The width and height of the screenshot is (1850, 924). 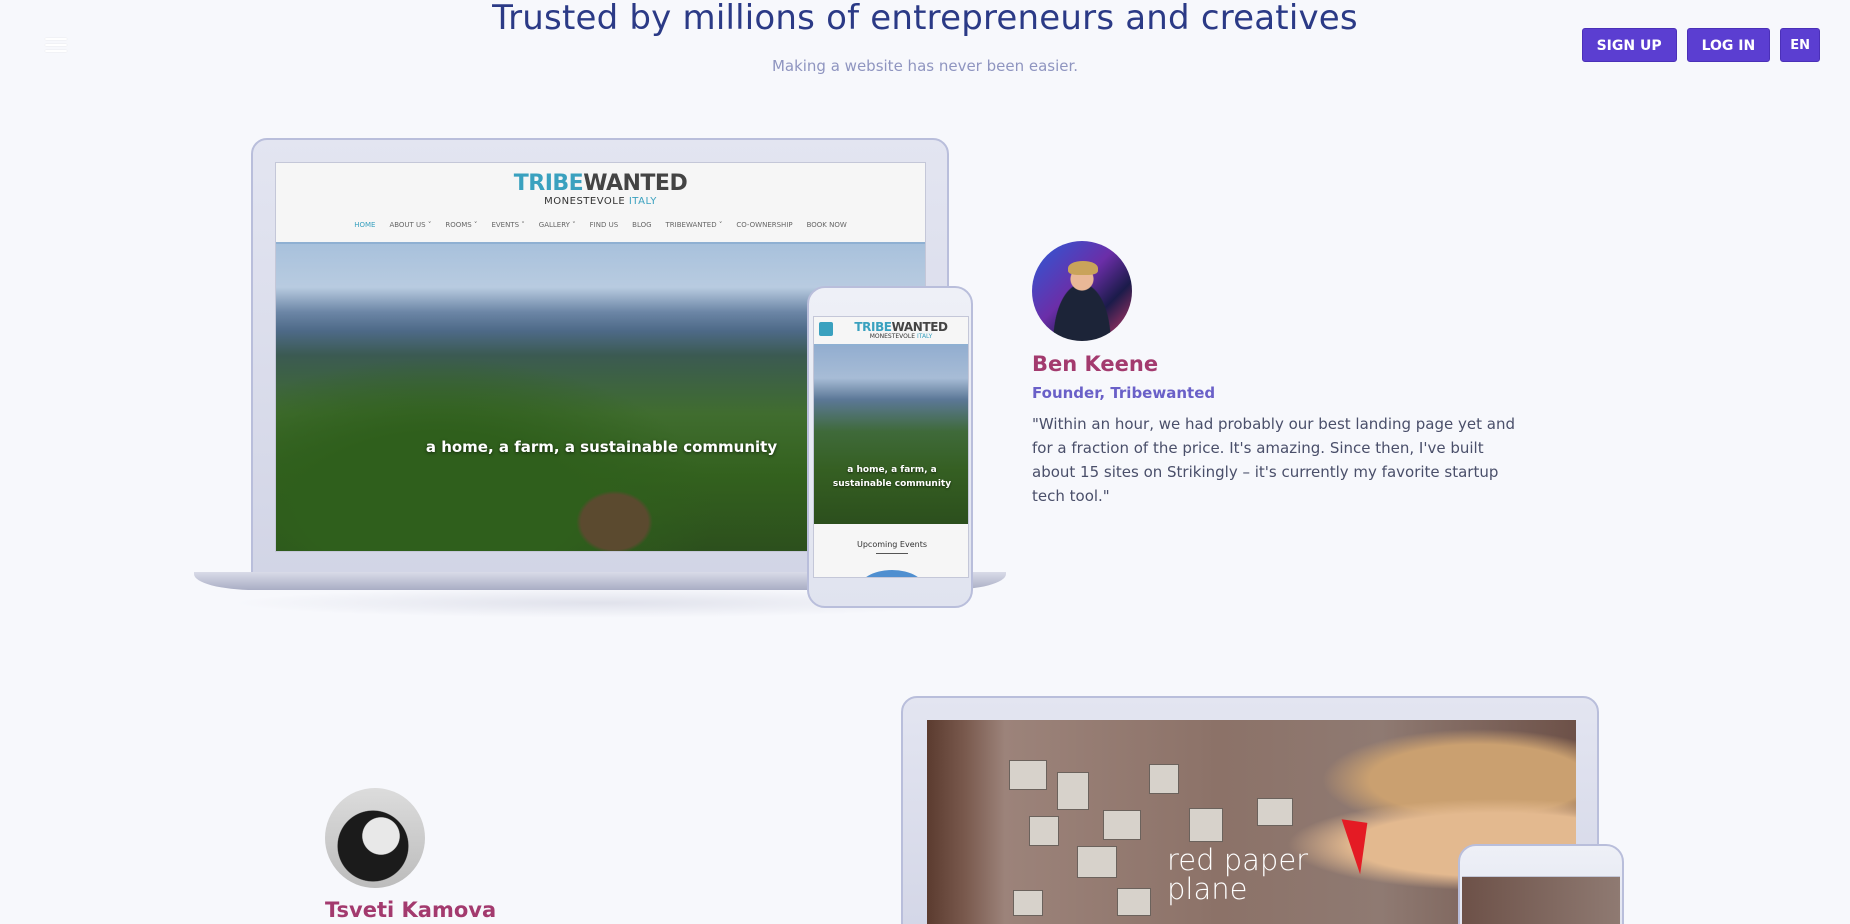 What do you see at coordinates (508, 225) in the screenshot?
I see `site-nav-item: EVENTS ˅` at bounding box center [508, 225].